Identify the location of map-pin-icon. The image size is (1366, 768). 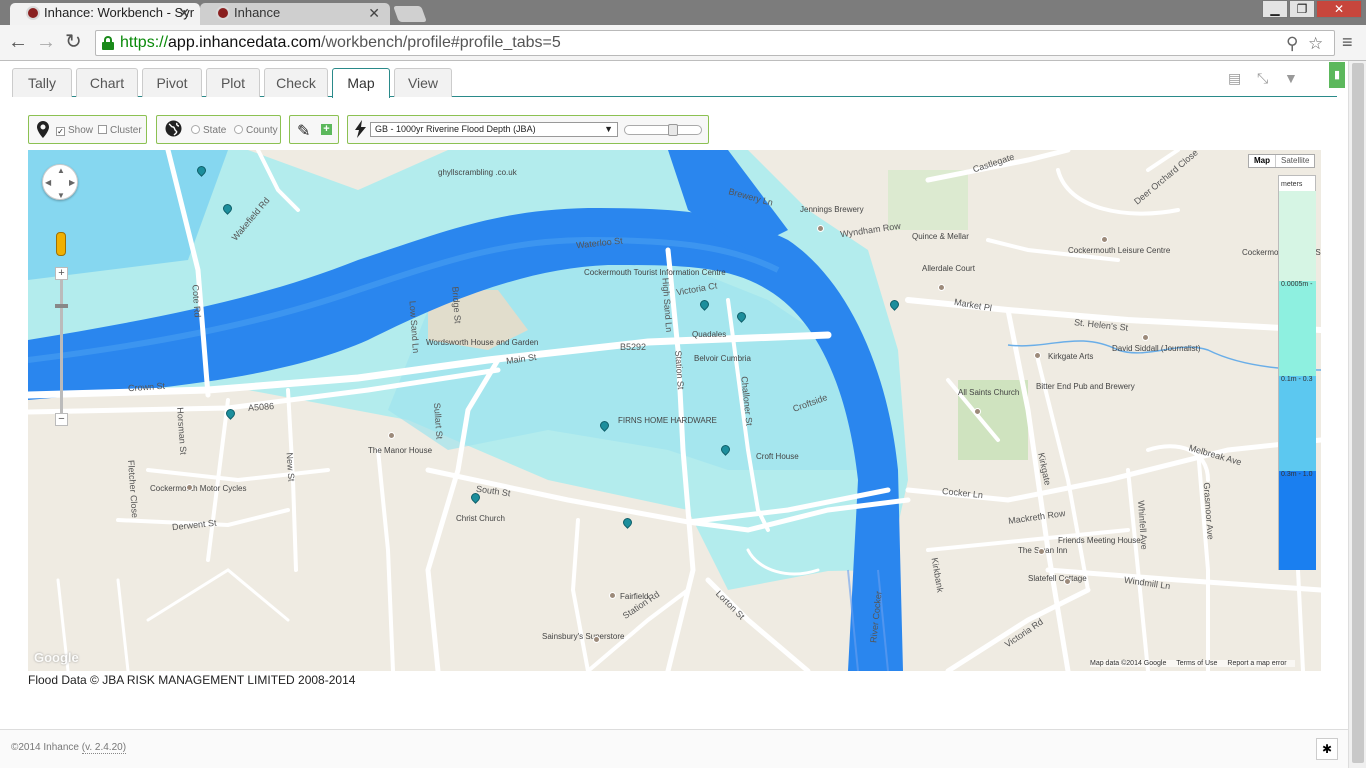
(43, 132).